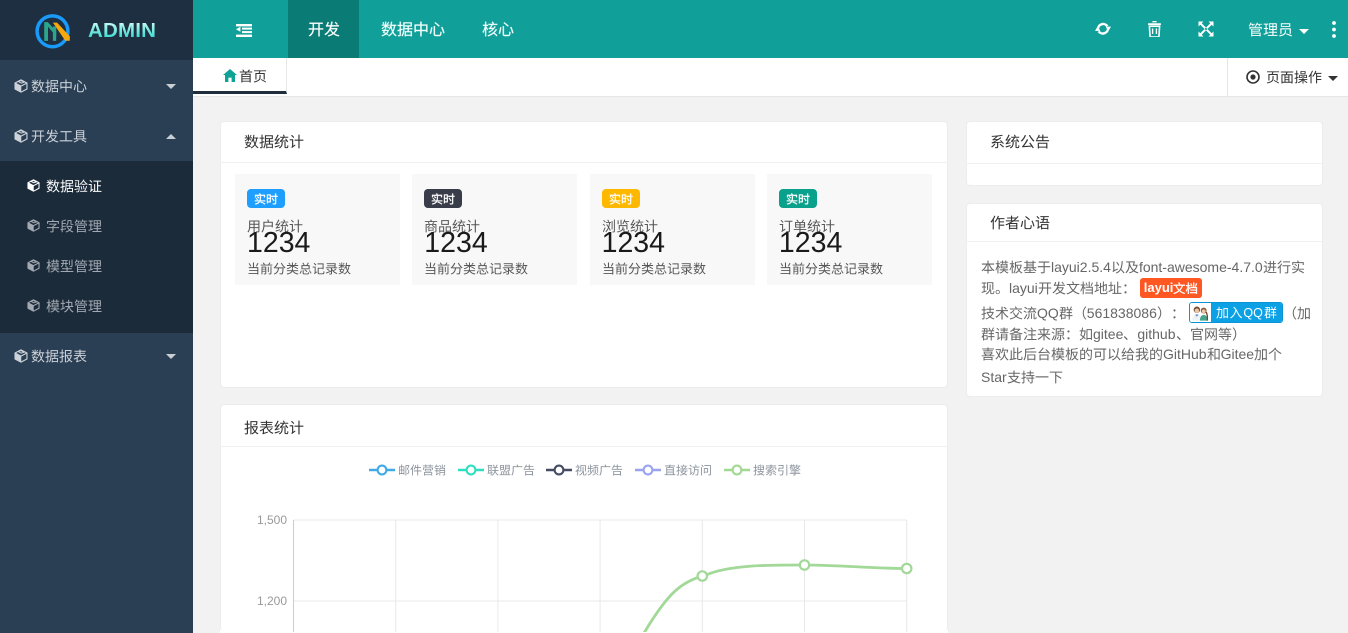  What do you see at coordinates (272, 601) in the screenshot?
I see `svg-text: 1,200` at bounding box center [272, 601].